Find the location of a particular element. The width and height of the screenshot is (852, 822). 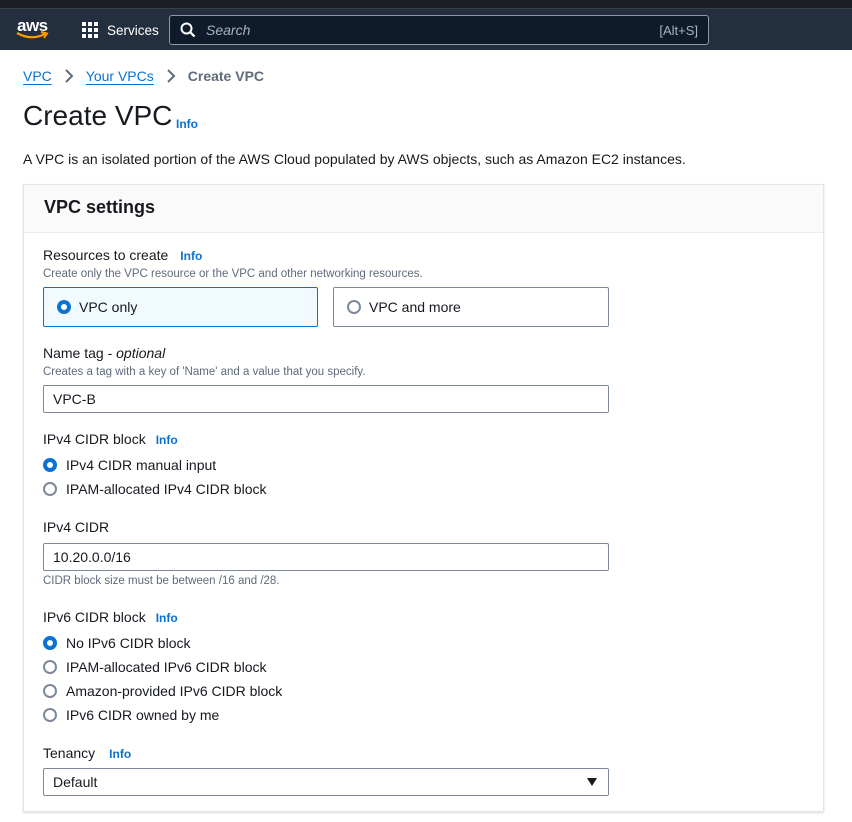

ipv6-owned-radio is located at coordinates (50, 715).